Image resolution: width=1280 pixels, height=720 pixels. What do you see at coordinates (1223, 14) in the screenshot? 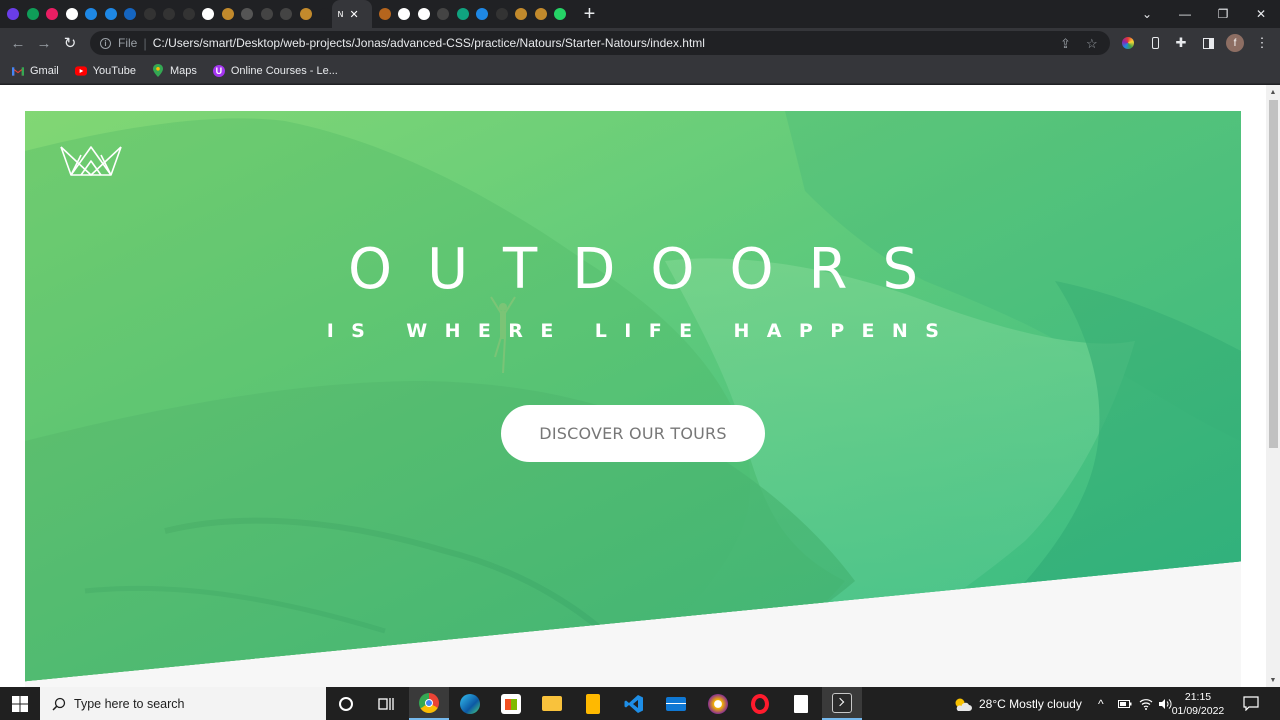
I see `maximize-button: ❐` at bounding box center [1223, 14].